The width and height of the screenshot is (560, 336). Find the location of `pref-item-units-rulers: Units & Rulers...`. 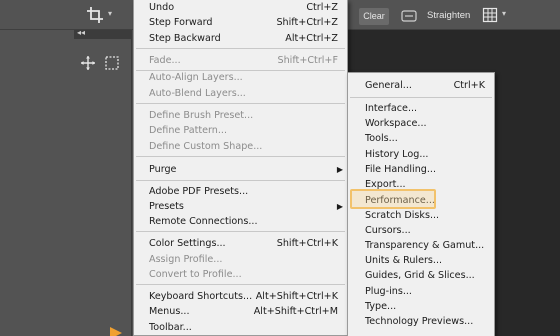

pref-item-units-rulers: Units & Rulers... is located at coordinates (421, 260).